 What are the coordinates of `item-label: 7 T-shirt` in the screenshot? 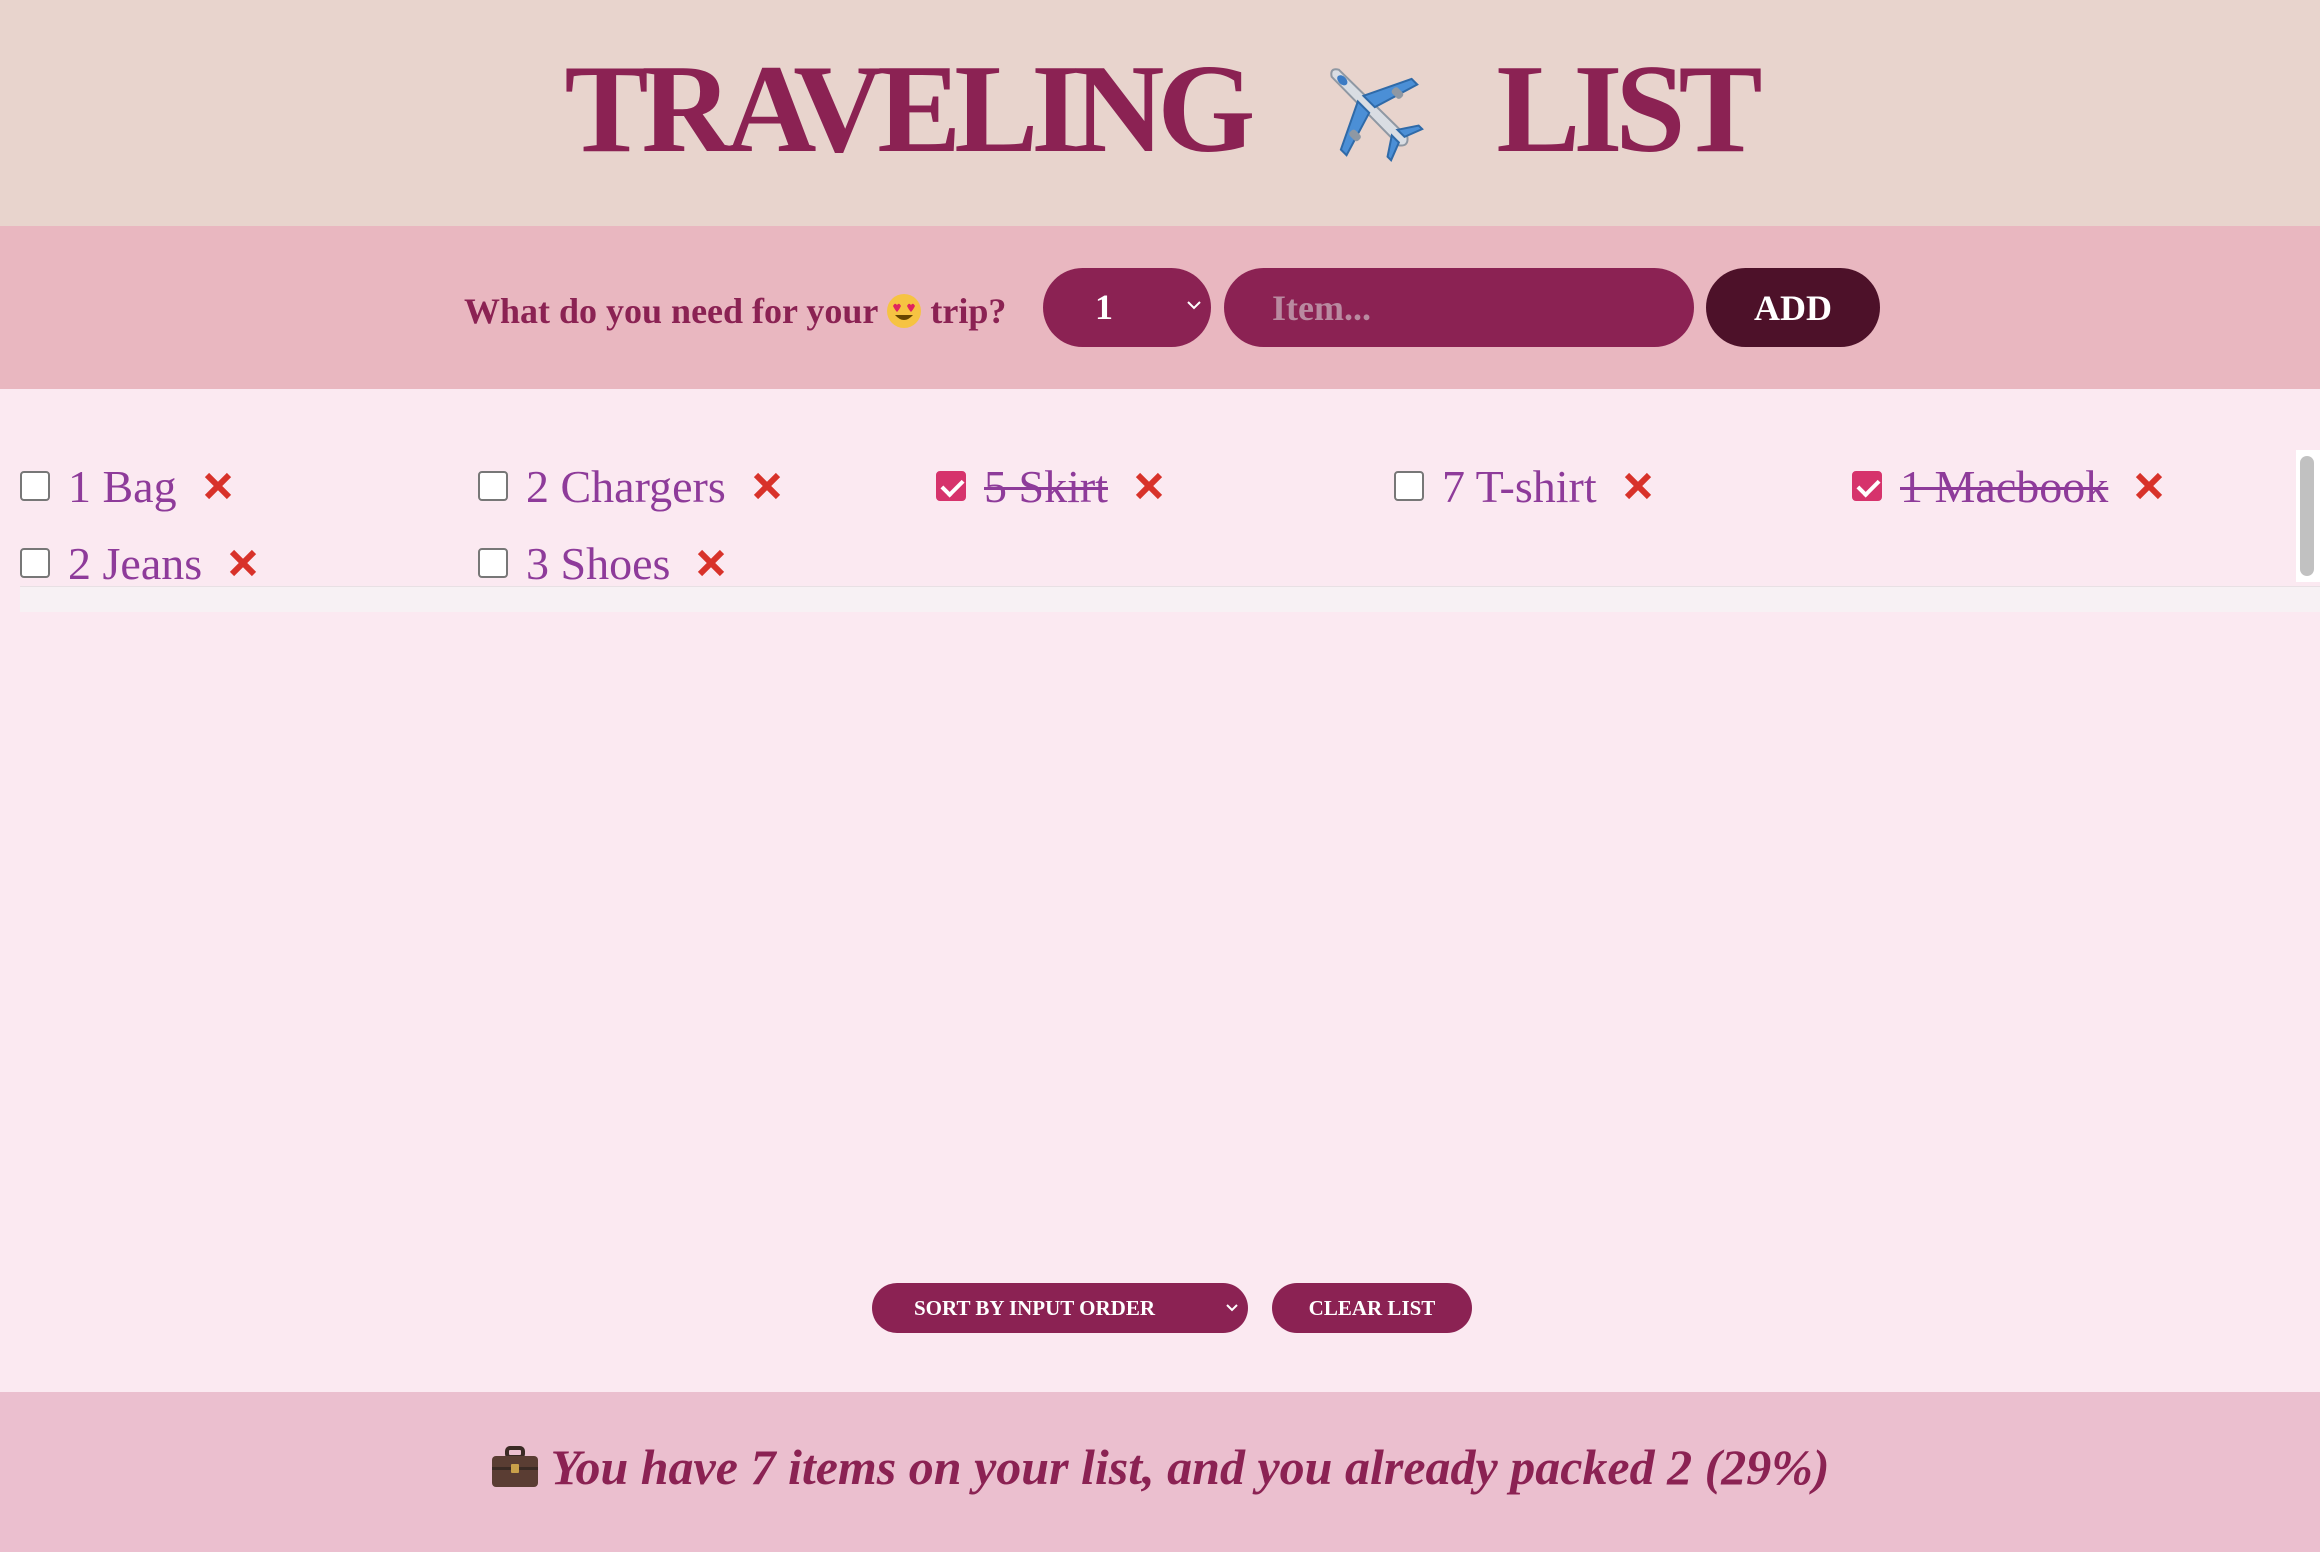 It's located at (1519, 486).